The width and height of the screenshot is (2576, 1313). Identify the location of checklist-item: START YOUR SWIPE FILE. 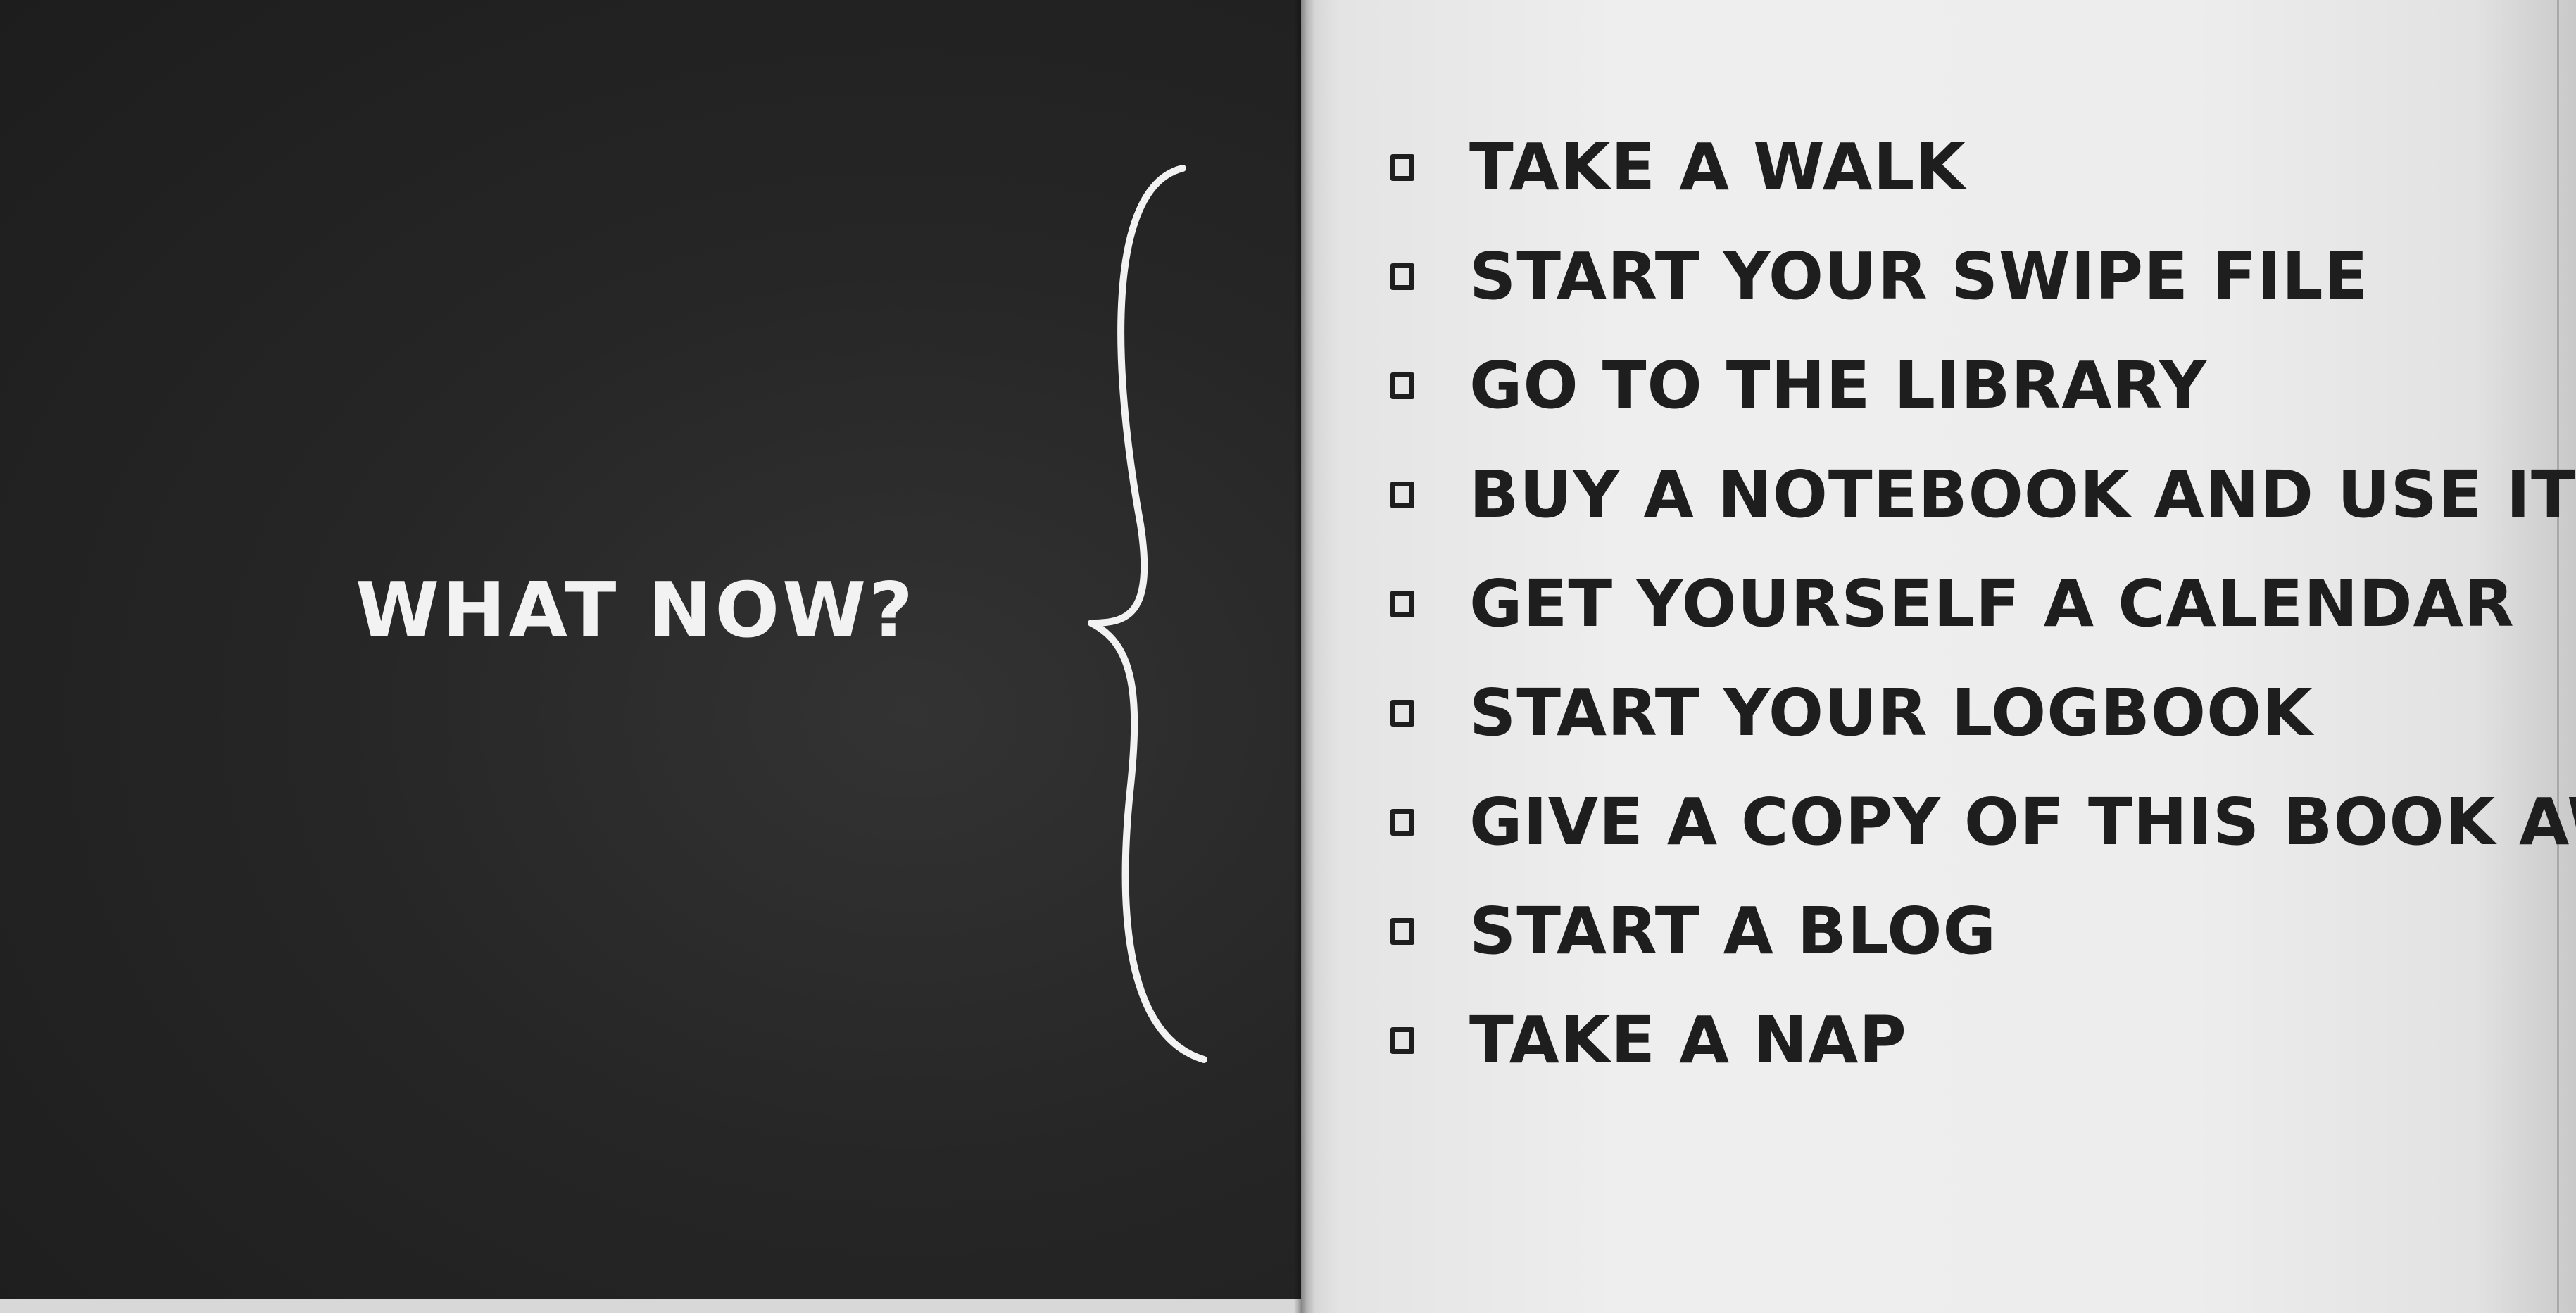
(1983, 276).